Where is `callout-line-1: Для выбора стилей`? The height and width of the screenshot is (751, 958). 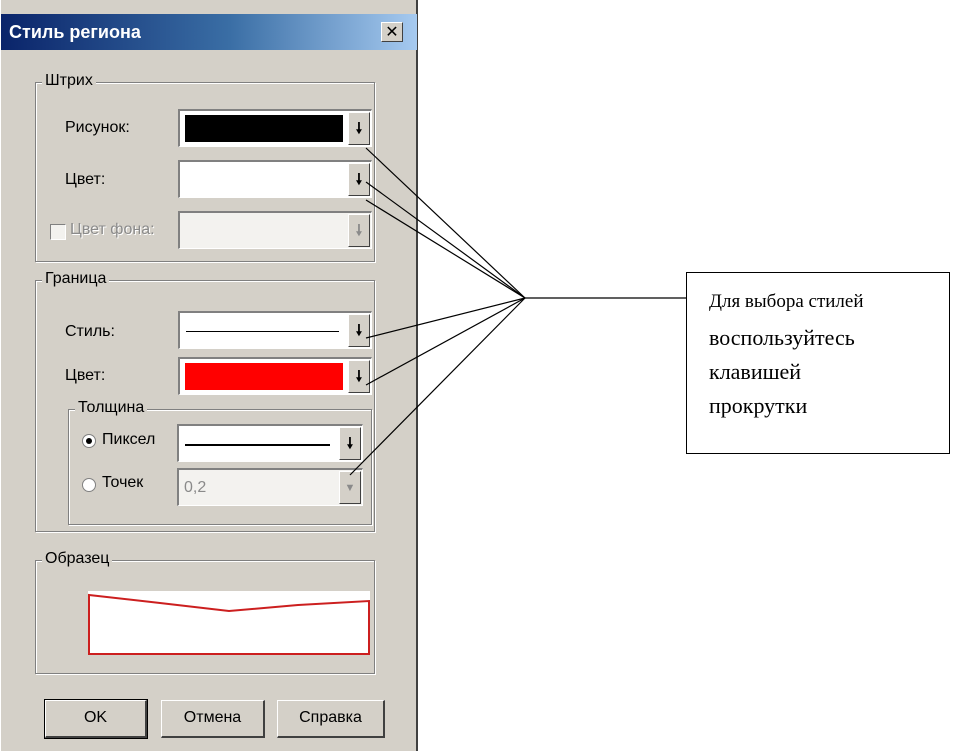
callout-line-1: Для выбора стилей is located at coordinates (786, 301).